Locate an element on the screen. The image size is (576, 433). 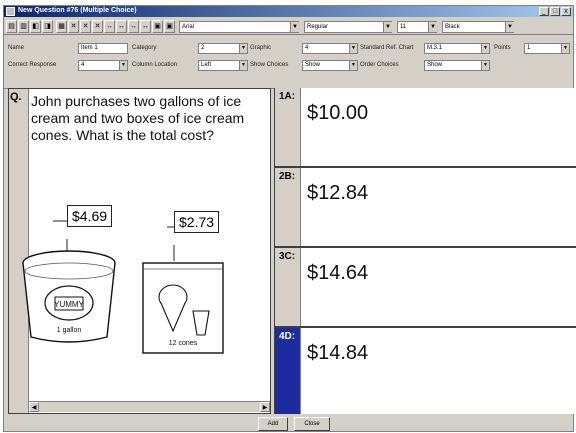
order-choices-select: Show ▼ is located at coordinates (457, 65).